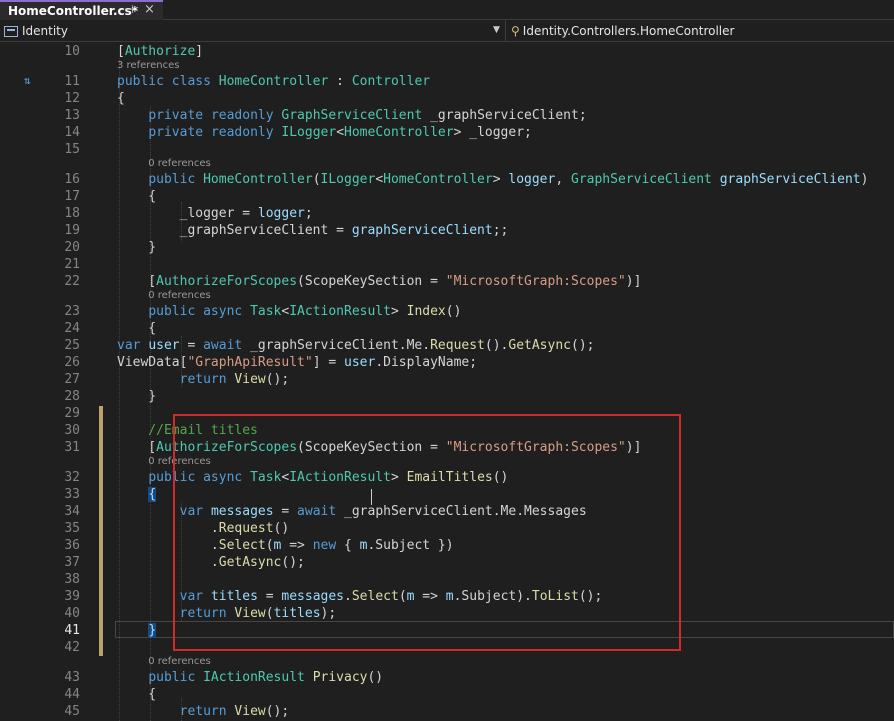 This screenshot has width=894, height=721. I want to click on line-number: 43, so click(72, 677).